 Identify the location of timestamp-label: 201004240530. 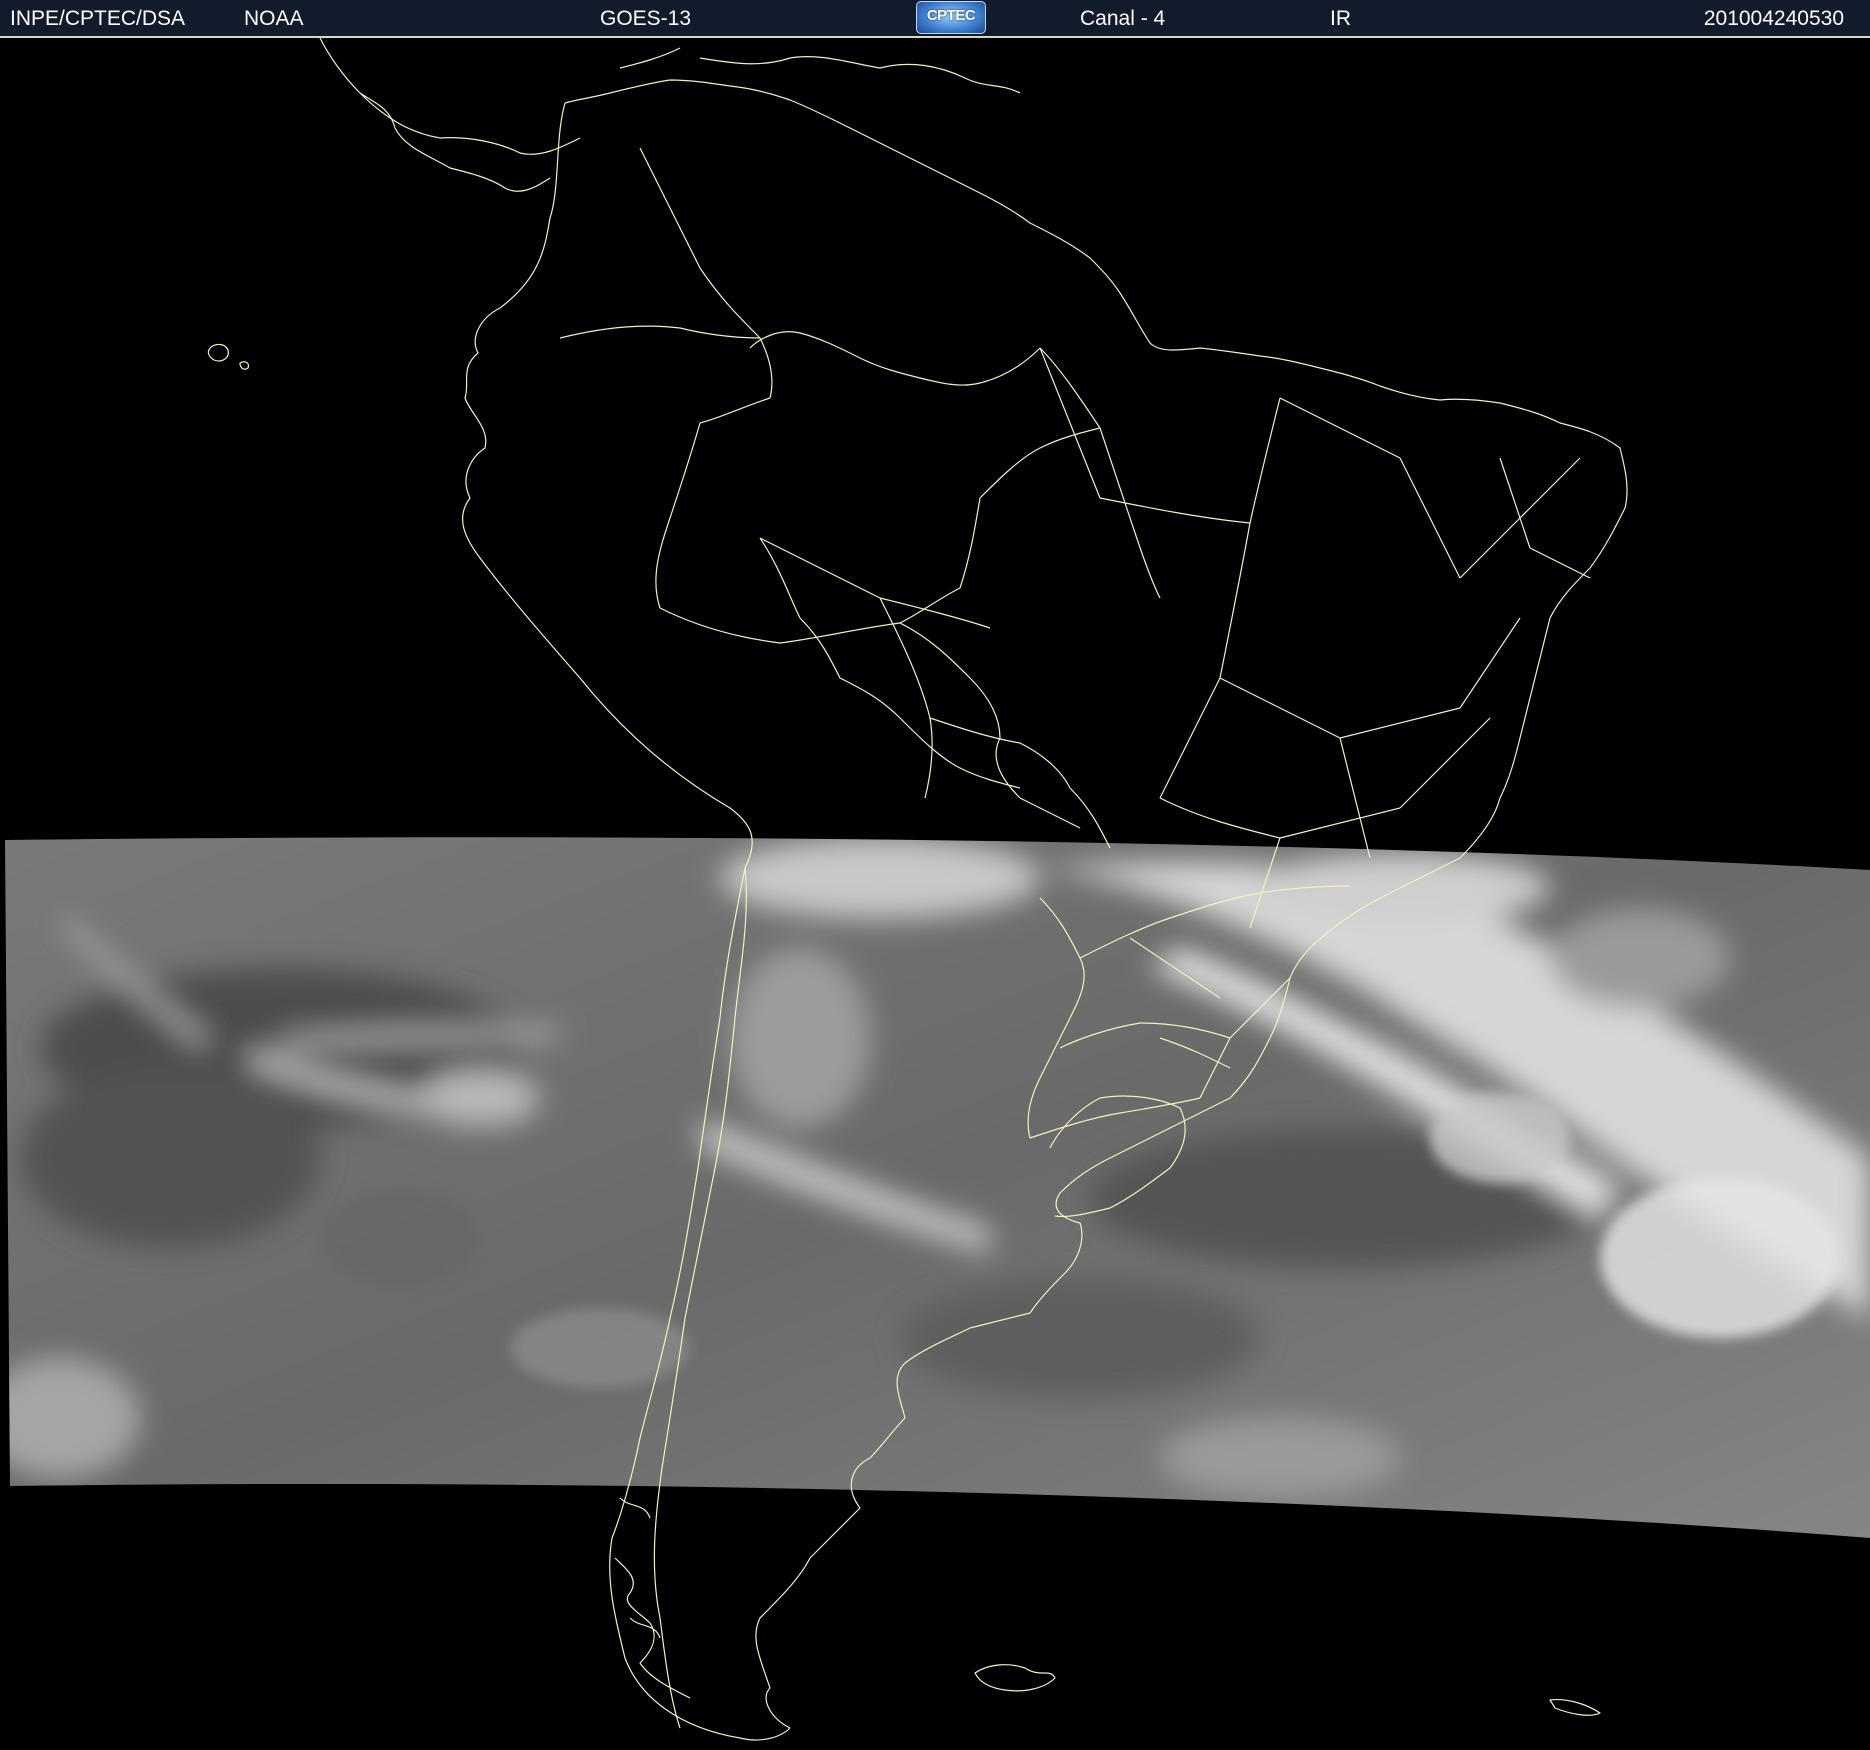
(1773, 18).